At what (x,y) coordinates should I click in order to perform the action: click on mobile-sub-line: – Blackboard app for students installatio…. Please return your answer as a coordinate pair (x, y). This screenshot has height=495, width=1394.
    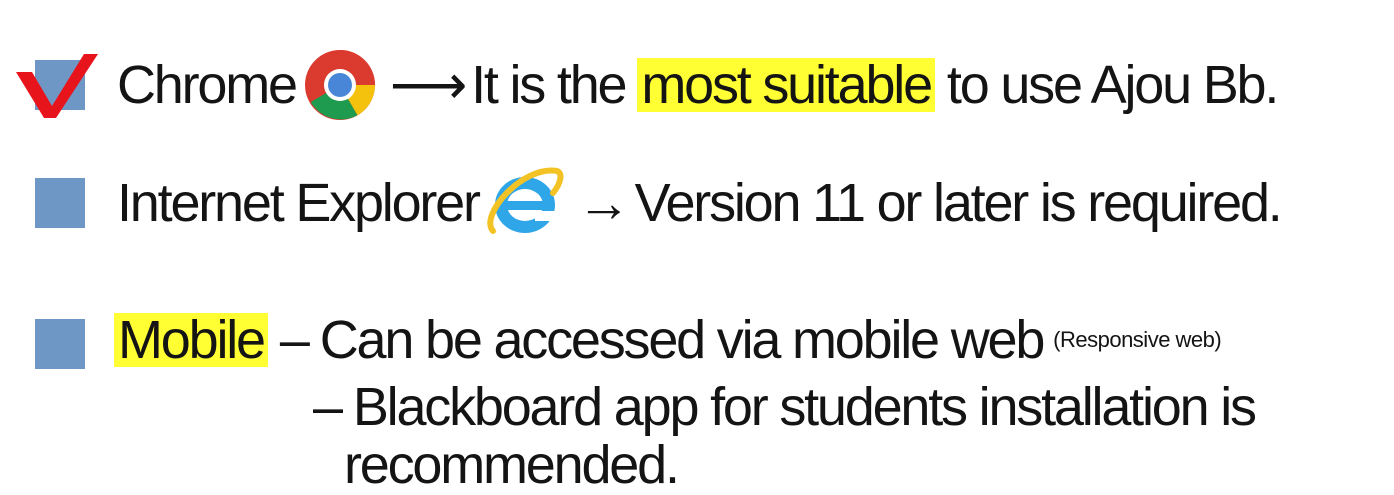
    Looking at the image, I should click on (785, 407).